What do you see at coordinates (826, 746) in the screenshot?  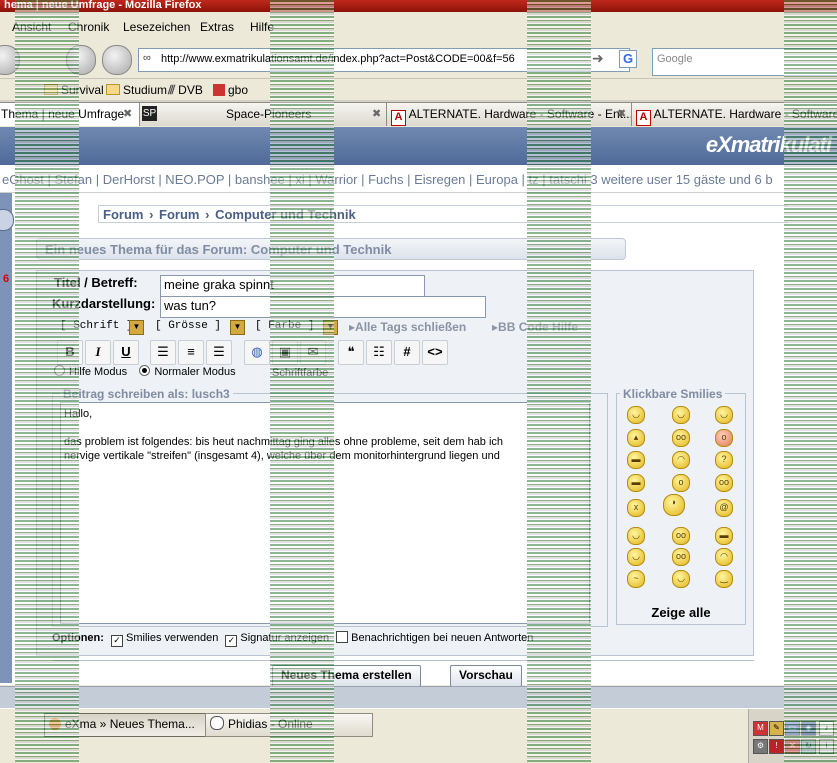 I see `tray-info-icon: i` at bounding box center [826, 746].